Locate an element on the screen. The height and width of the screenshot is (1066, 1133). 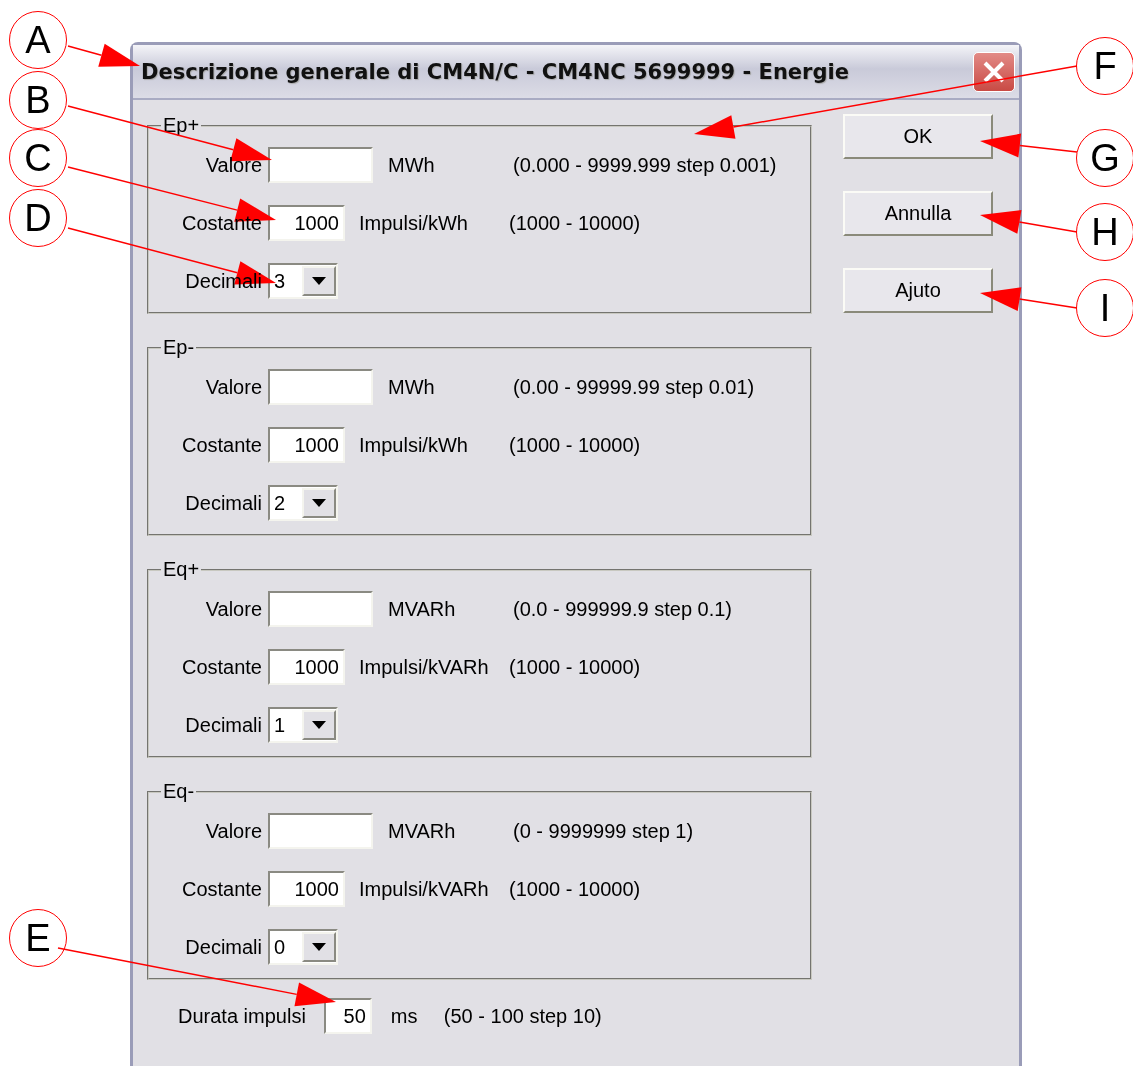
dropdown: 2 is located at coordinates (303, 503).